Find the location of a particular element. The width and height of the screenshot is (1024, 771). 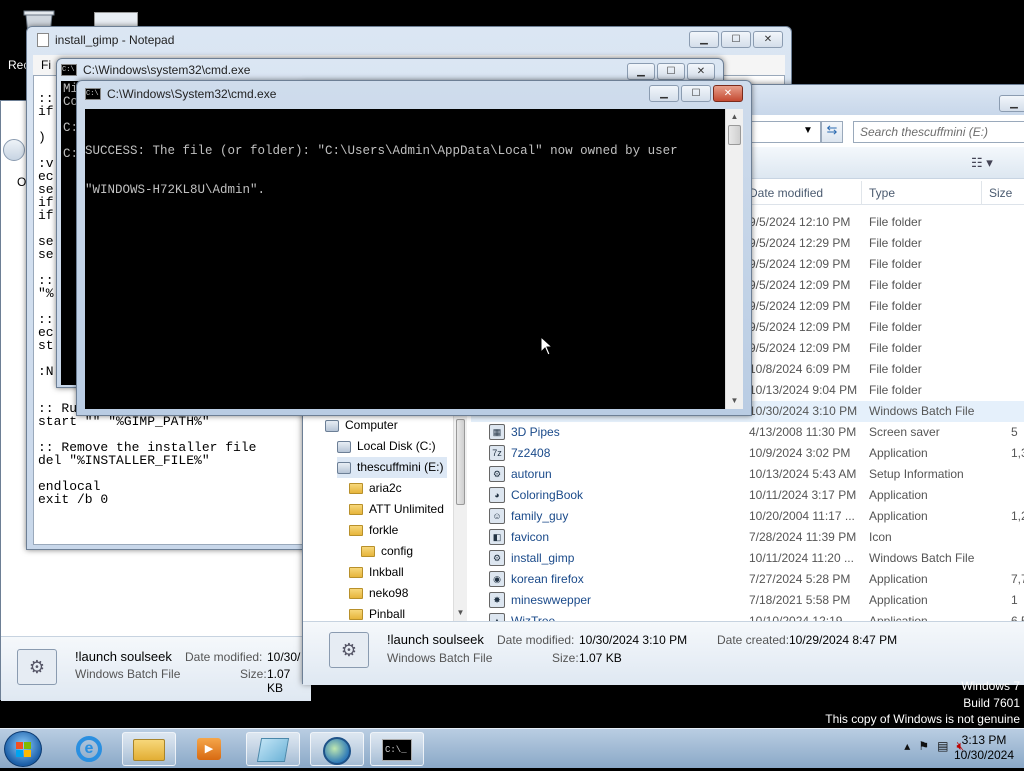

menu-file: Fi is located at coordinates (46, 65).